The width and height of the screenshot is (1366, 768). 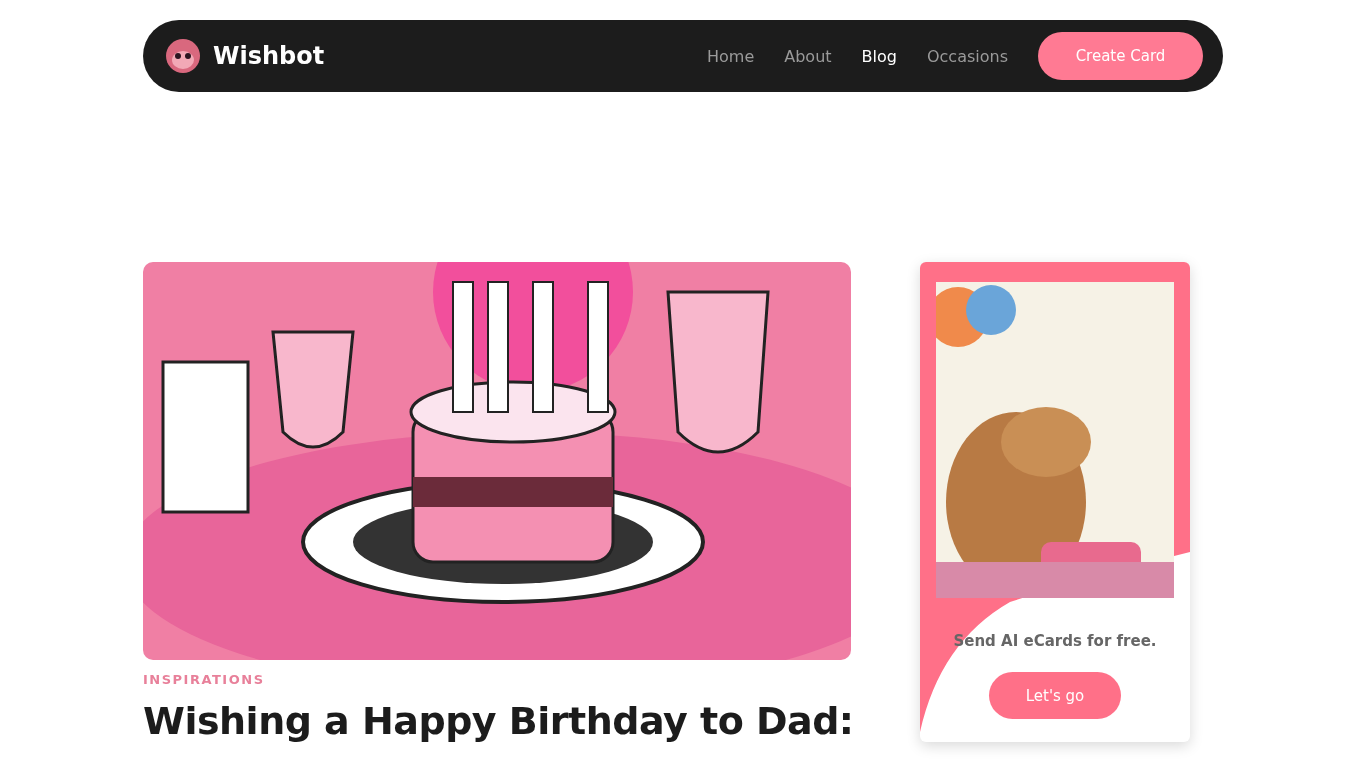 I want to click on nav-link: Occasions, so click(x=967, y=56).